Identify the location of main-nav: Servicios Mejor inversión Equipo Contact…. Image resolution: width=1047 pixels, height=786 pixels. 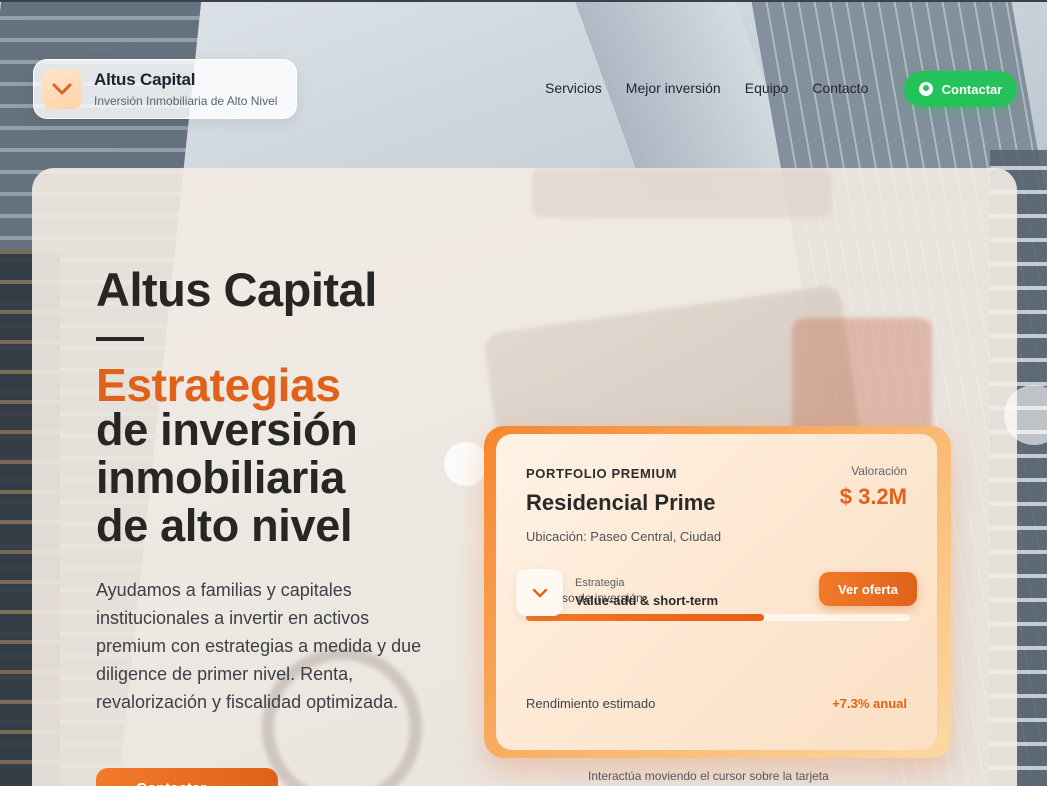
(718, 88).